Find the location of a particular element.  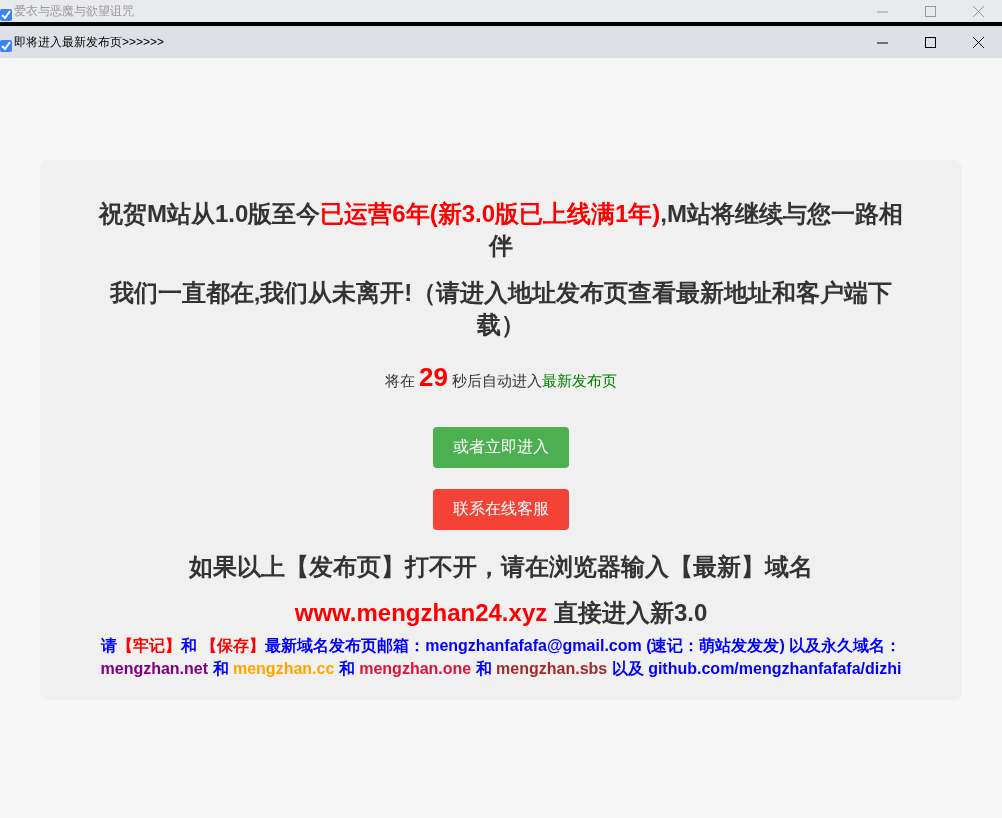

fallback-text: 如果以上【发布页】打不开，请在浏览器输入【最新】域名 is located at coordinates (501, 566).